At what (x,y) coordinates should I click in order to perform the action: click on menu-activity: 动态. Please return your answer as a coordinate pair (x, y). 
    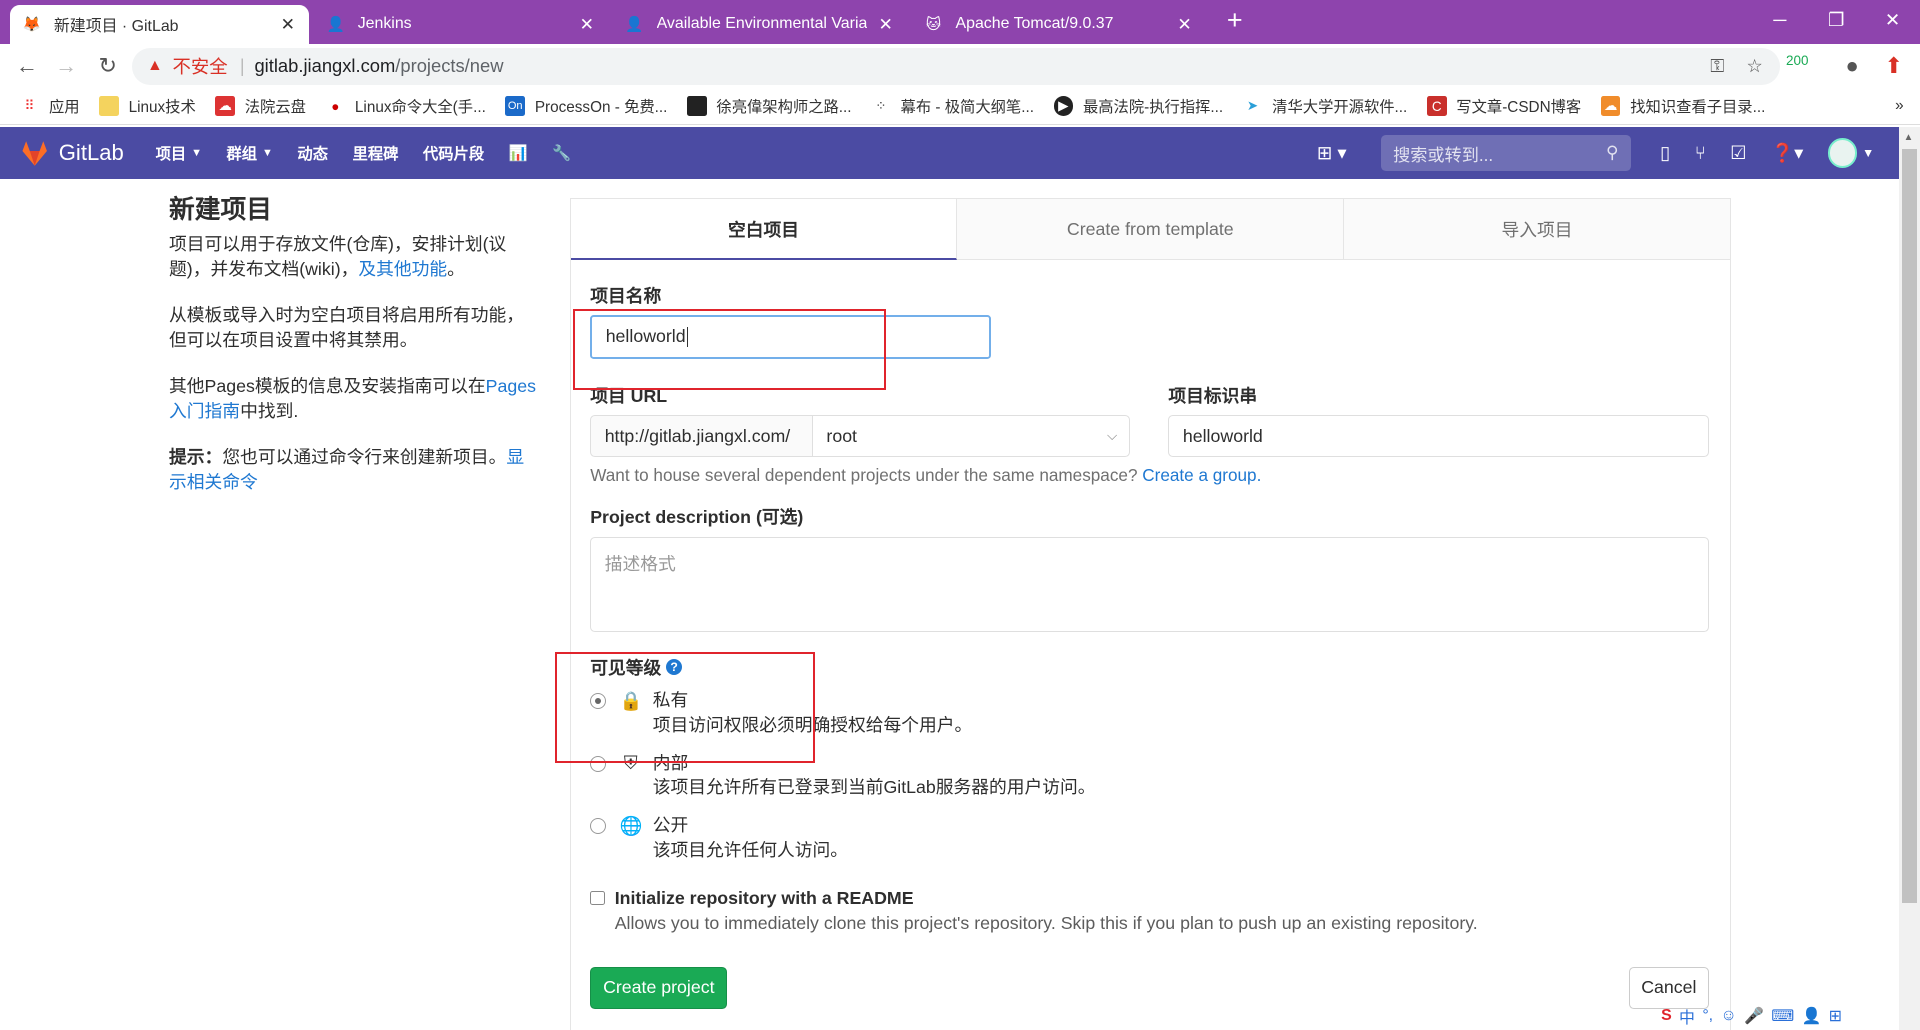
    Looking at the image, I should click on (312, 153).